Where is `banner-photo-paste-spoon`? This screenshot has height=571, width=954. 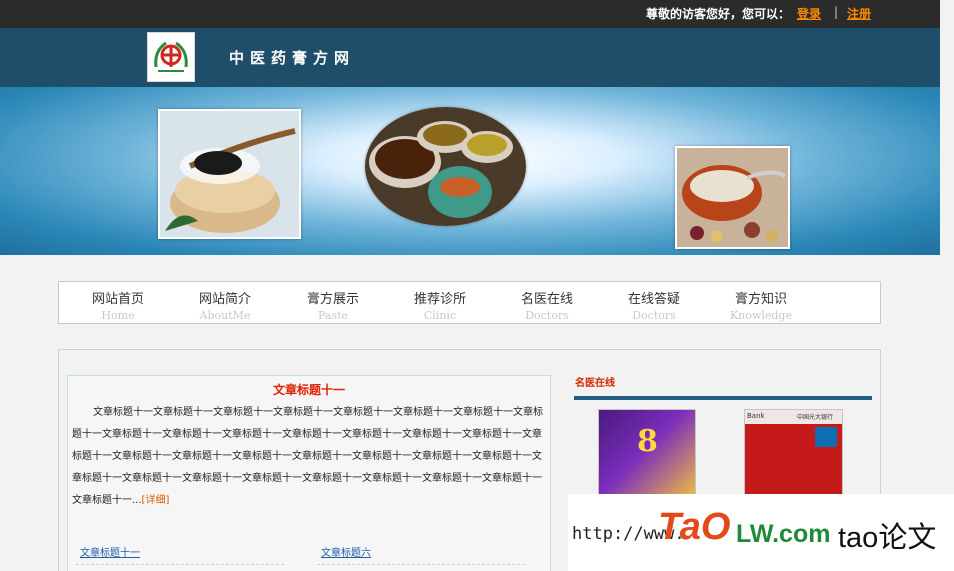 banner-photo-paste-spoon is located at coordinates (229, 174).